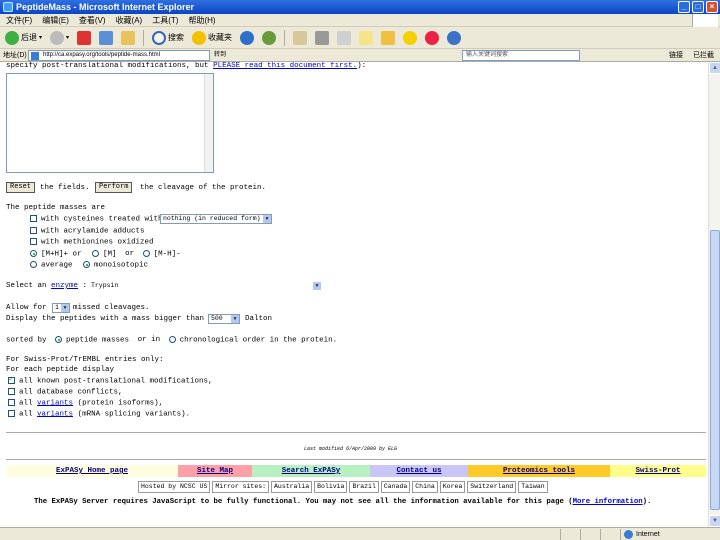 This screenshot has height=540, width=720. I want to click on acrylamide-checkbox, so click(33, 230).